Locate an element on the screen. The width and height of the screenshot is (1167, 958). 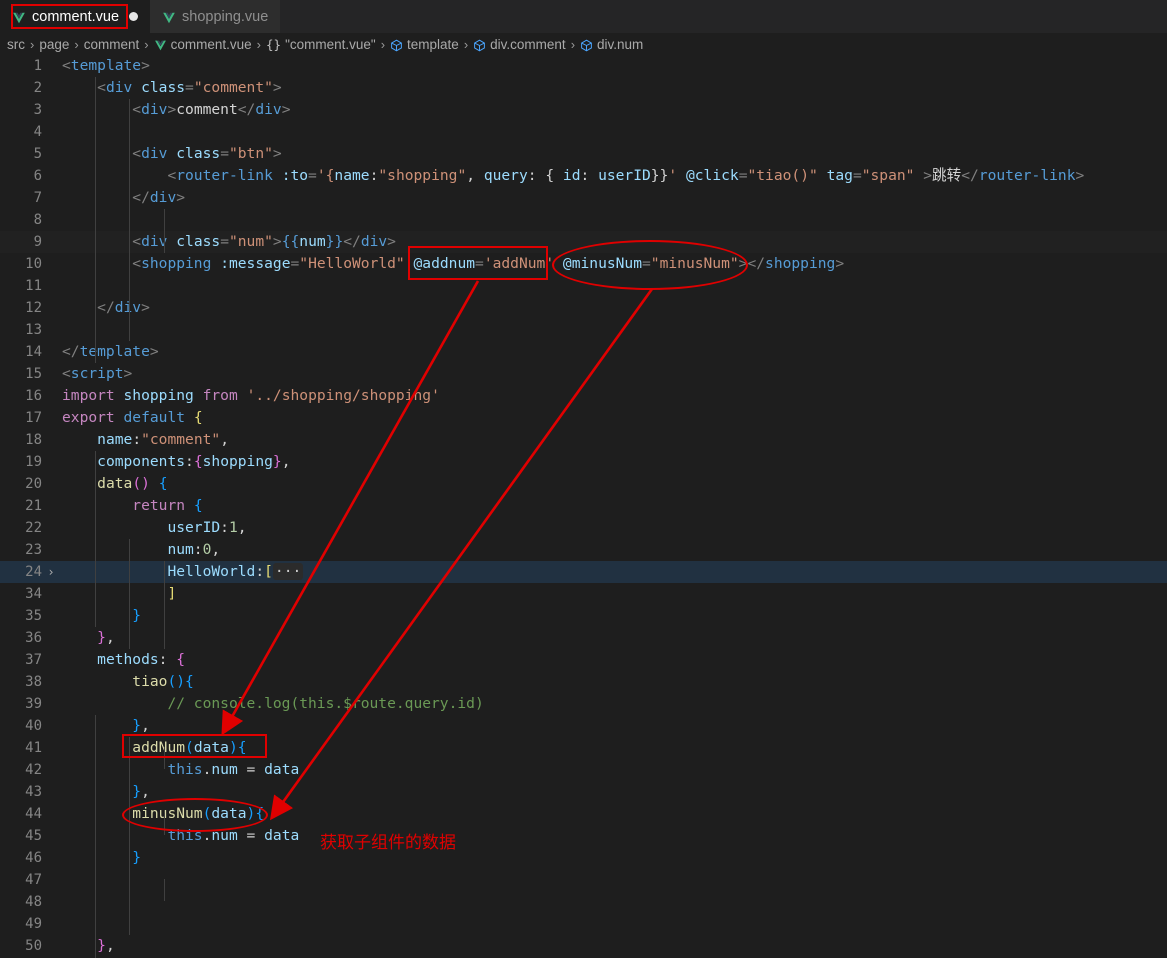
code-line: 45 this.num = data is located at coordinates (583, 836).